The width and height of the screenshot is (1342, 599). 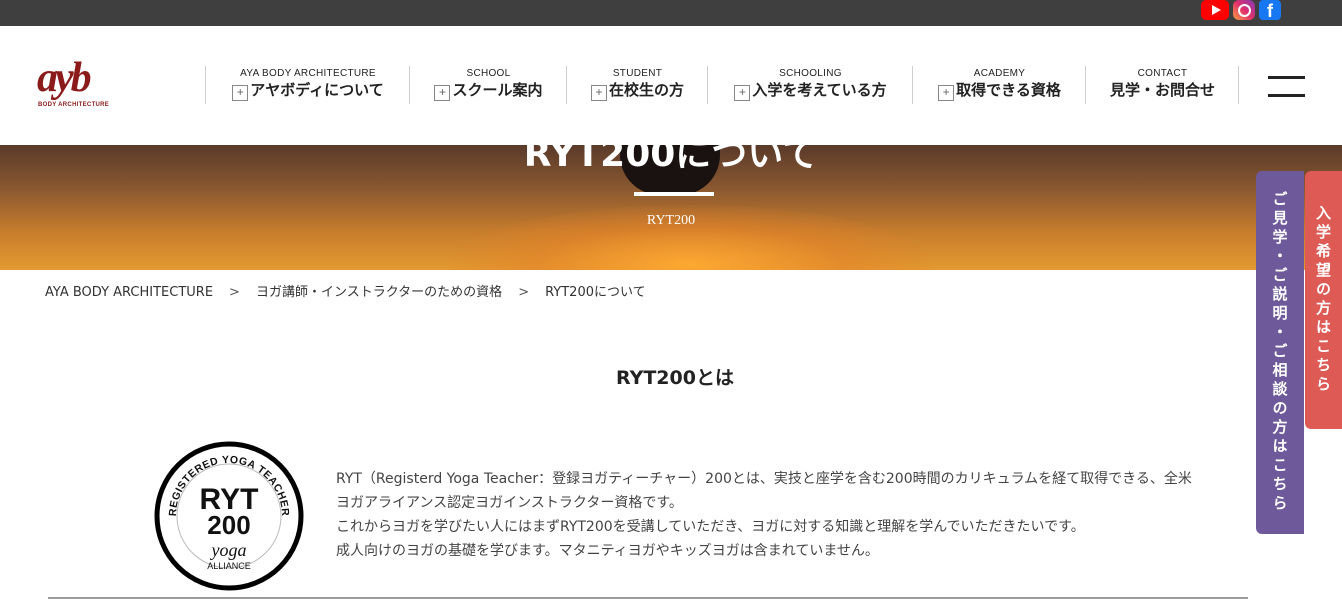 I want to click on visit-consultation-tab: ご見学・ご説明・ご相談の方はこちら, so click(x=1280, y=352).